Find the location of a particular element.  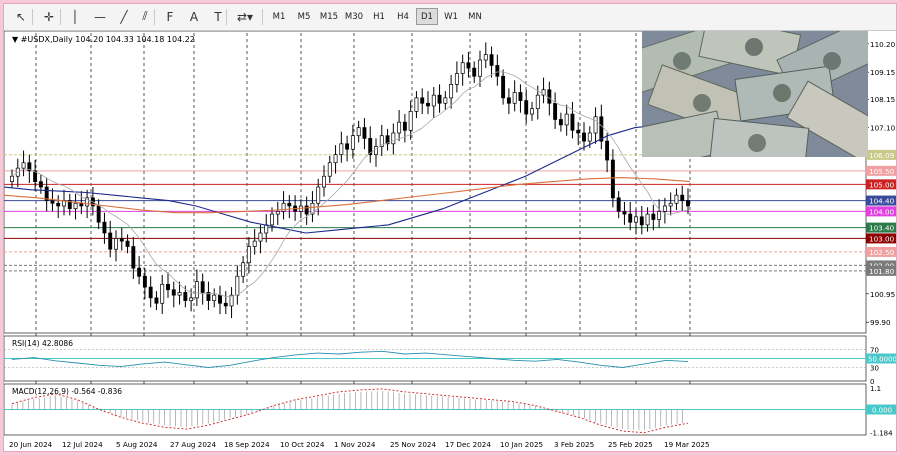

time-axis-label: 5 Aug 2024 is located at coordinates (137, 444).